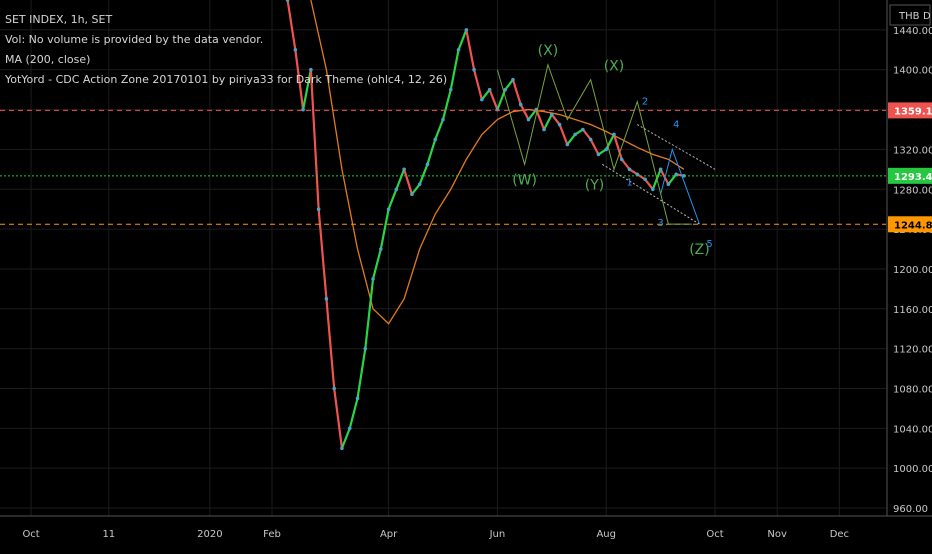  Describe the element at coordinates (497, 534) in the screenshot. I see `time-tick-label: Jun` at that location.